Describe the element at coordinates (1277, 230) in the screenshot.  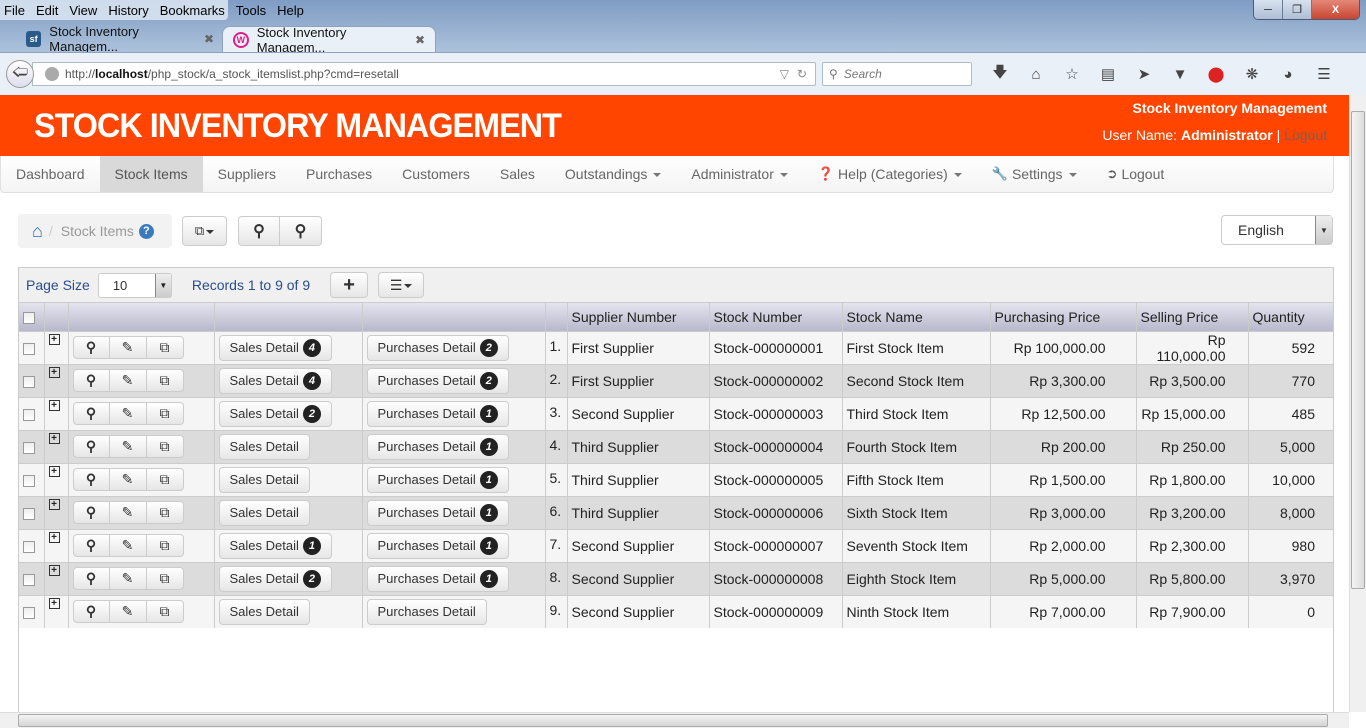
I see `language-select: English ▼` at that location.